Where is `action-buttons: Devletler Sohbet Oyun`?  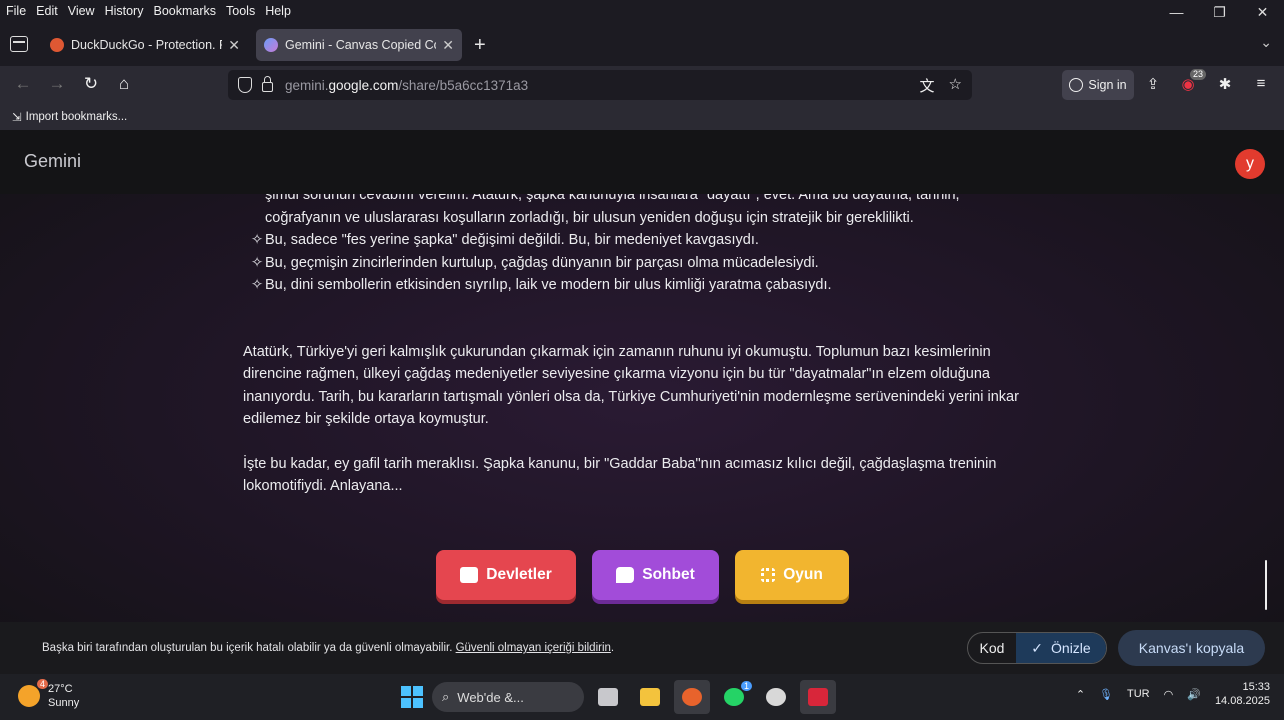 action-buttons: Devletler Sohbet Oyun is located at coordinates (642, 575).